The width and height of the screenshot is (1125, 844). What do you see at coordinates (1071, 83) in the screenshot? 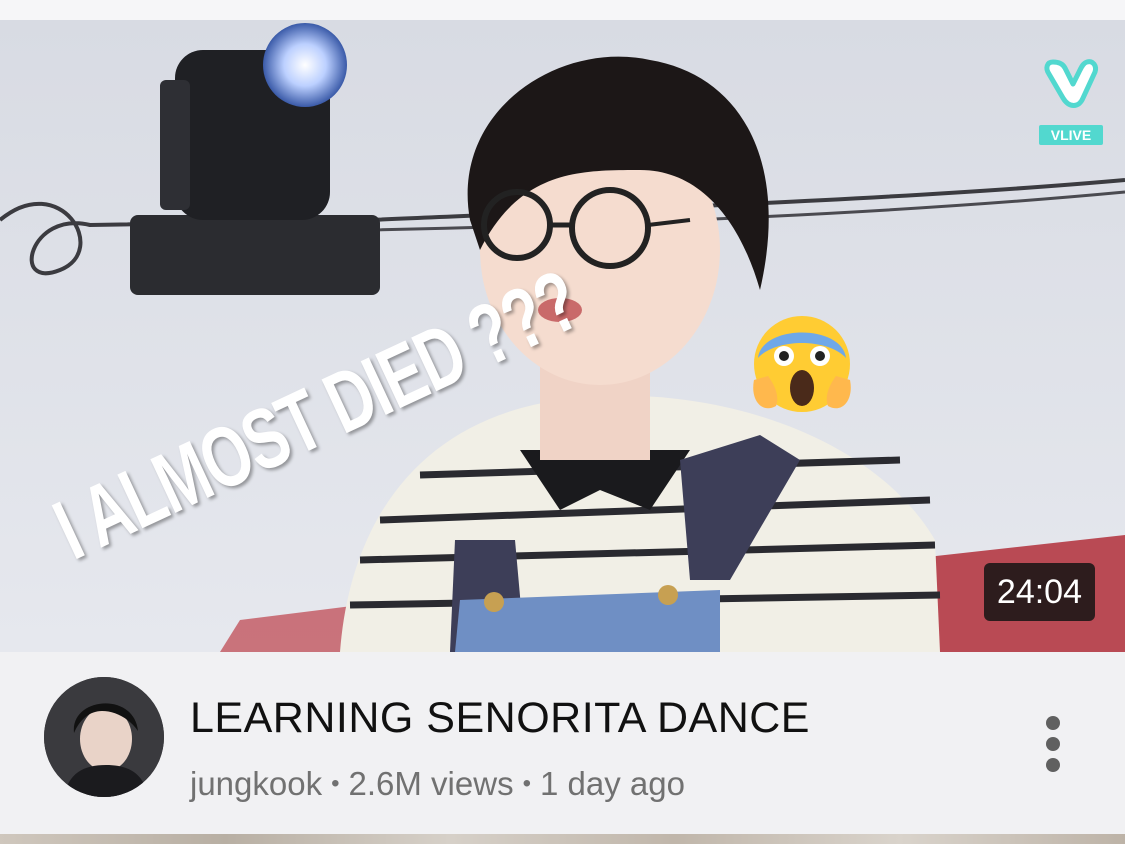
I see `vlive-logo-icon` at bounding box center [1071, 83].